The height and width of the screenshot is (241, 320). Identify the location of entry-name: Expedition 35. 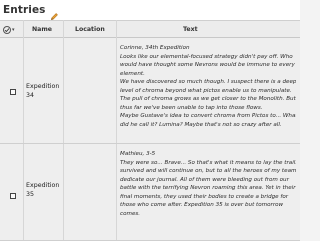
(43, 190).